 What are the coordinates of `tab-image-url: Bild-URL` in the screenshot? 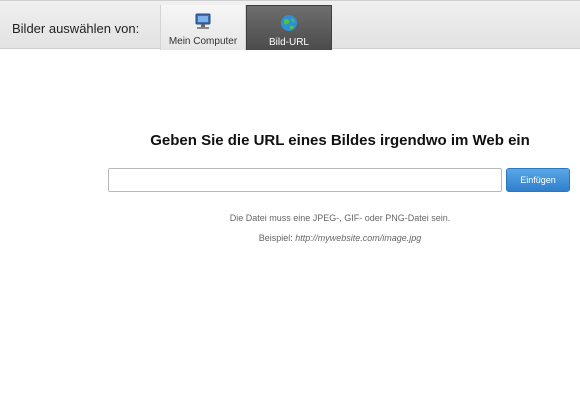 It's located at (289, 27).